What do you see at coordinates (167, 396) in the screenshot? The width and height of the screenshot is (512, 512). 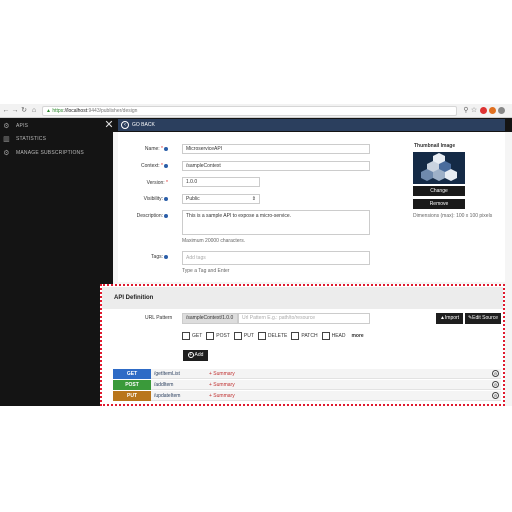 I see `resource-path: /updateItem` at bounding box center [167, 396].